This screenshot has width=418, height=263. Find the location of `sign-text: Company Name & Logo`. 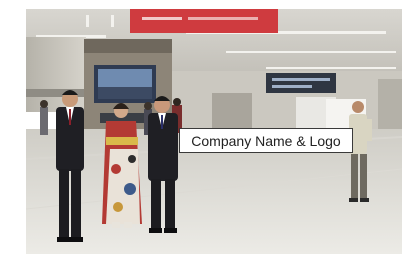

sign-text: Company Name & Logo is located at coordinates (266, 140).